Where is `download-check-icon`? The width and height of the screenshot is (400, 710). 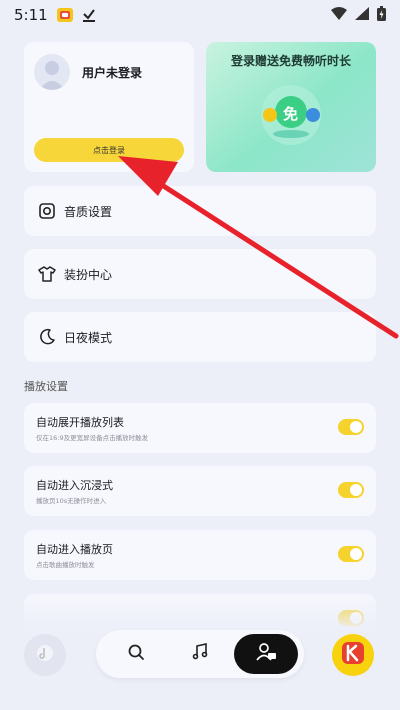
download-check-icon is located at coordinates (89, 15).